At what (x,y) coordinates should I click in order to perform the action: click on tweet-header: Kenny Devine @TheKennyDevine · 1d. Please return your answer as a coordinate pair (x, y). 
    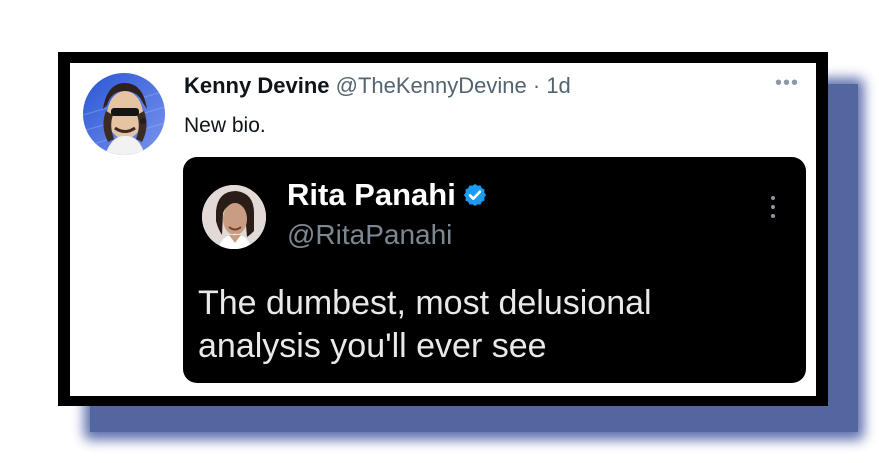
    Looking at the image, I should click on (377, 86).